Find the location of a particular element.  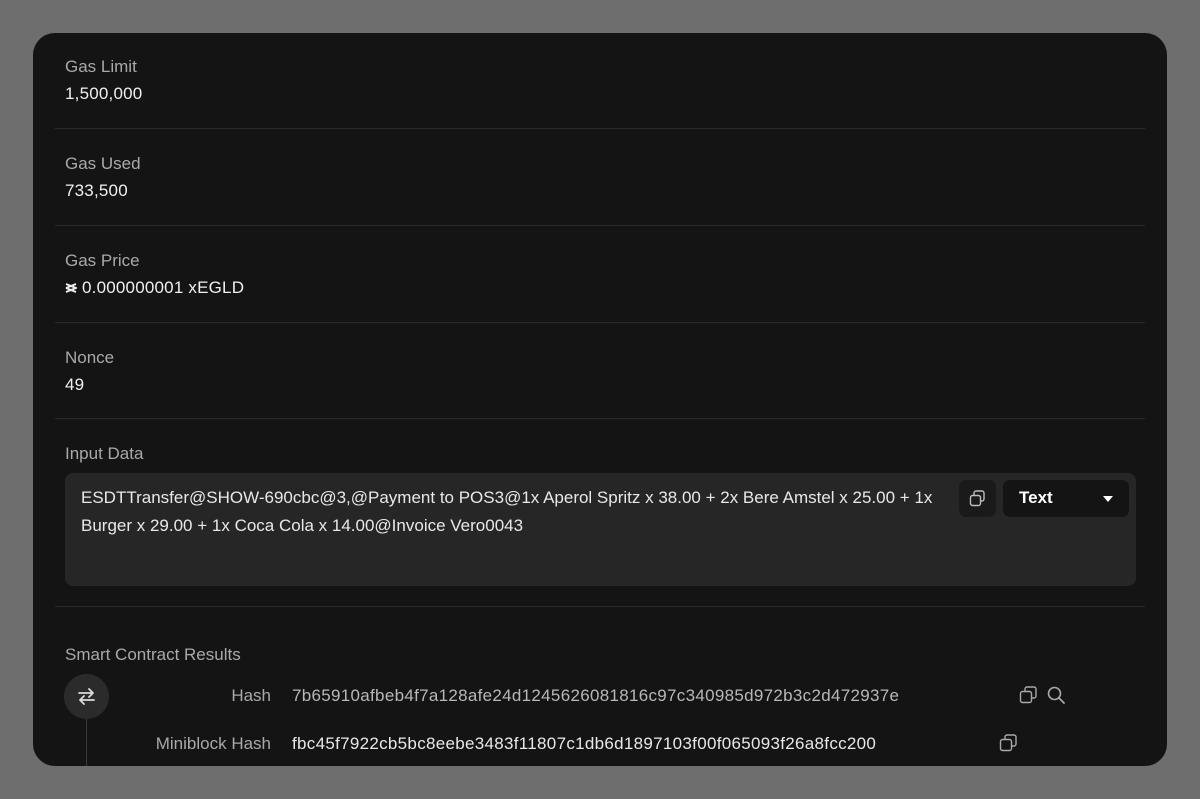

transfer-arrows-icon is located at coordinates (86, 696).